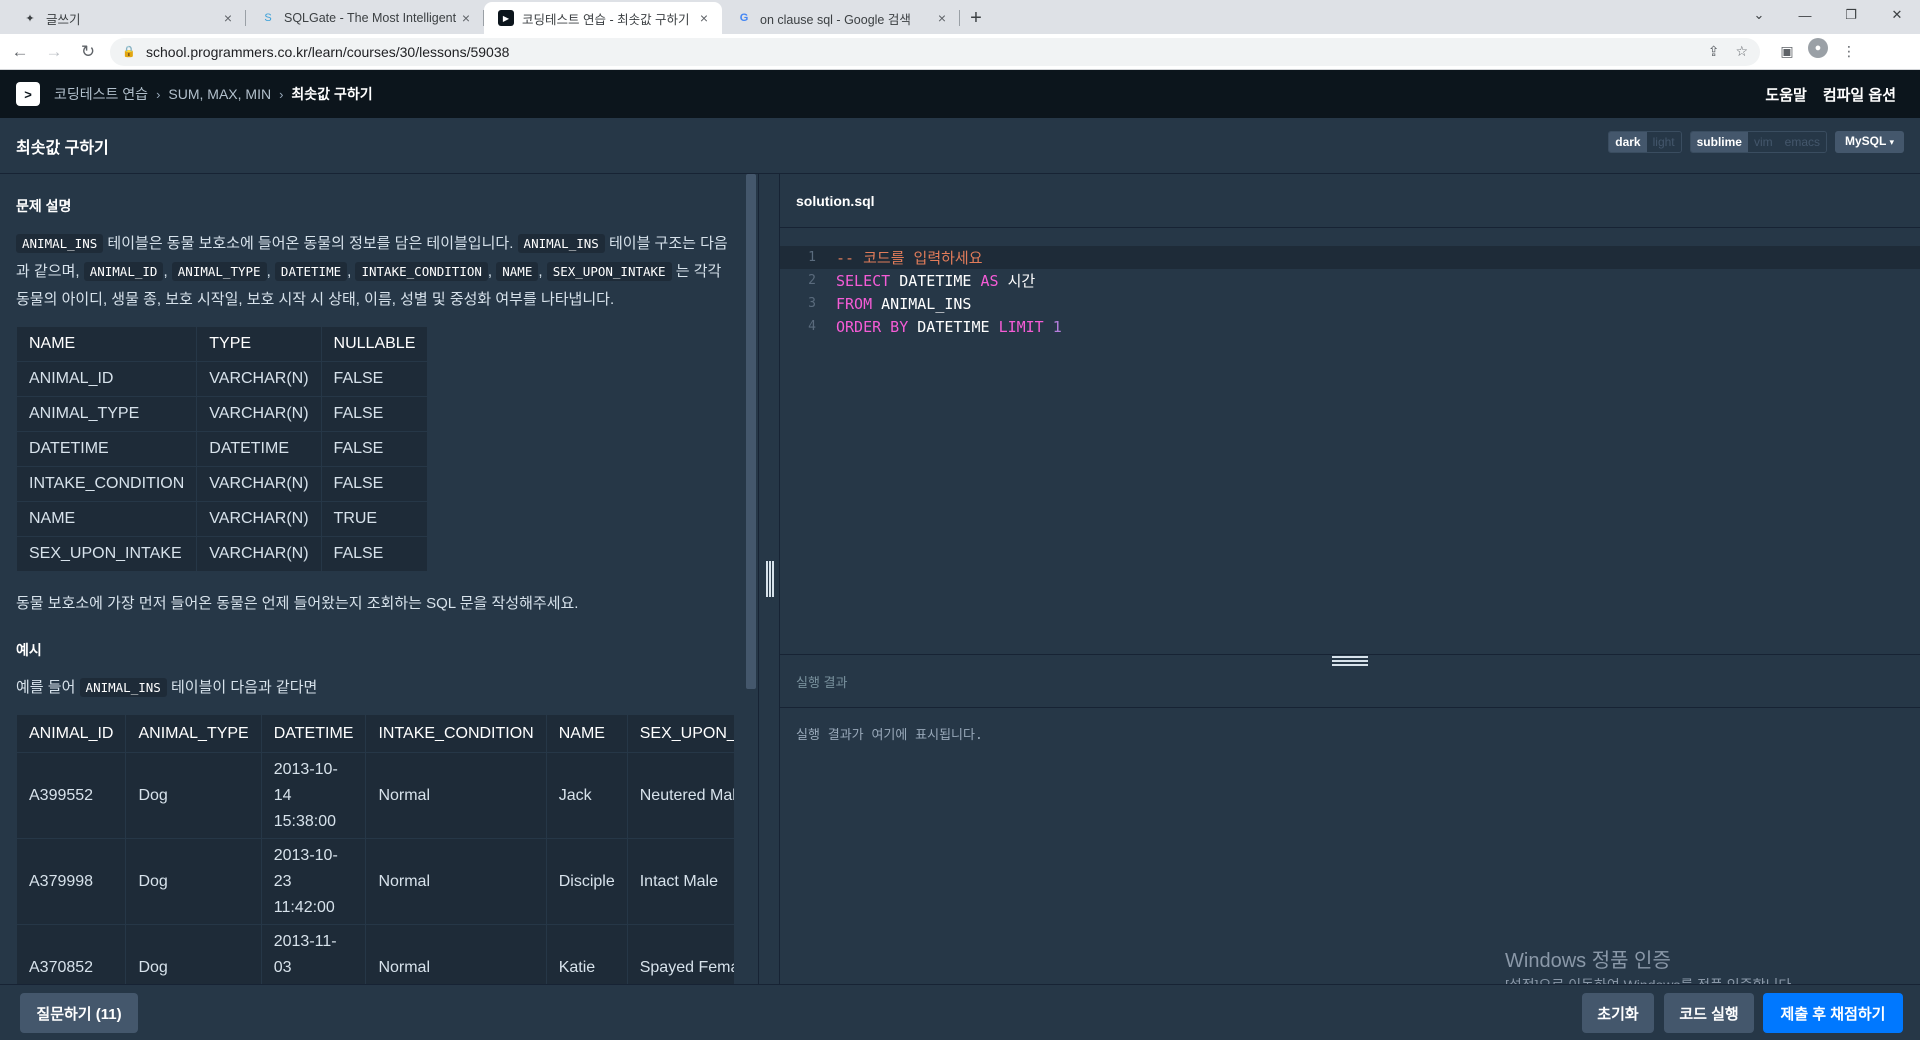  Describe the element at coordinates (1628, 142) in the screenshot. I see `theme-dark-button: dark` at that location.